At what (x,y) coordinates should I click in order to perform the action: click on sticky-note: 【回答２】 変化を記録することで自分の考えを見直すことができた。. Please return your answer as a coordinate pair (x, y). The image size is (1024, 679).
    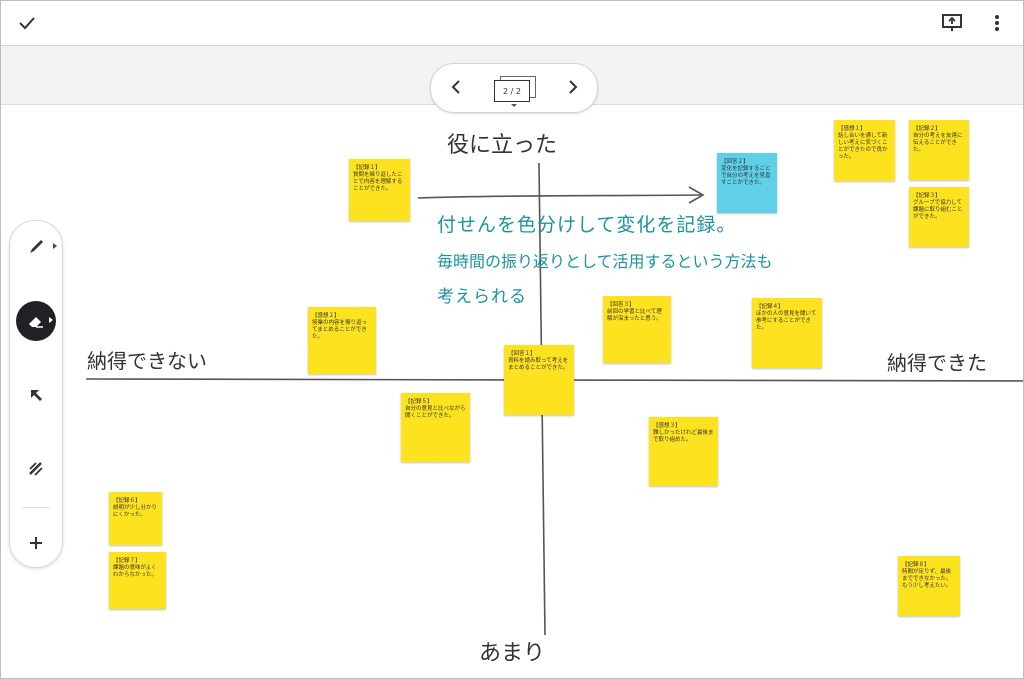
    Looking at the image, I should click on (747, 183).